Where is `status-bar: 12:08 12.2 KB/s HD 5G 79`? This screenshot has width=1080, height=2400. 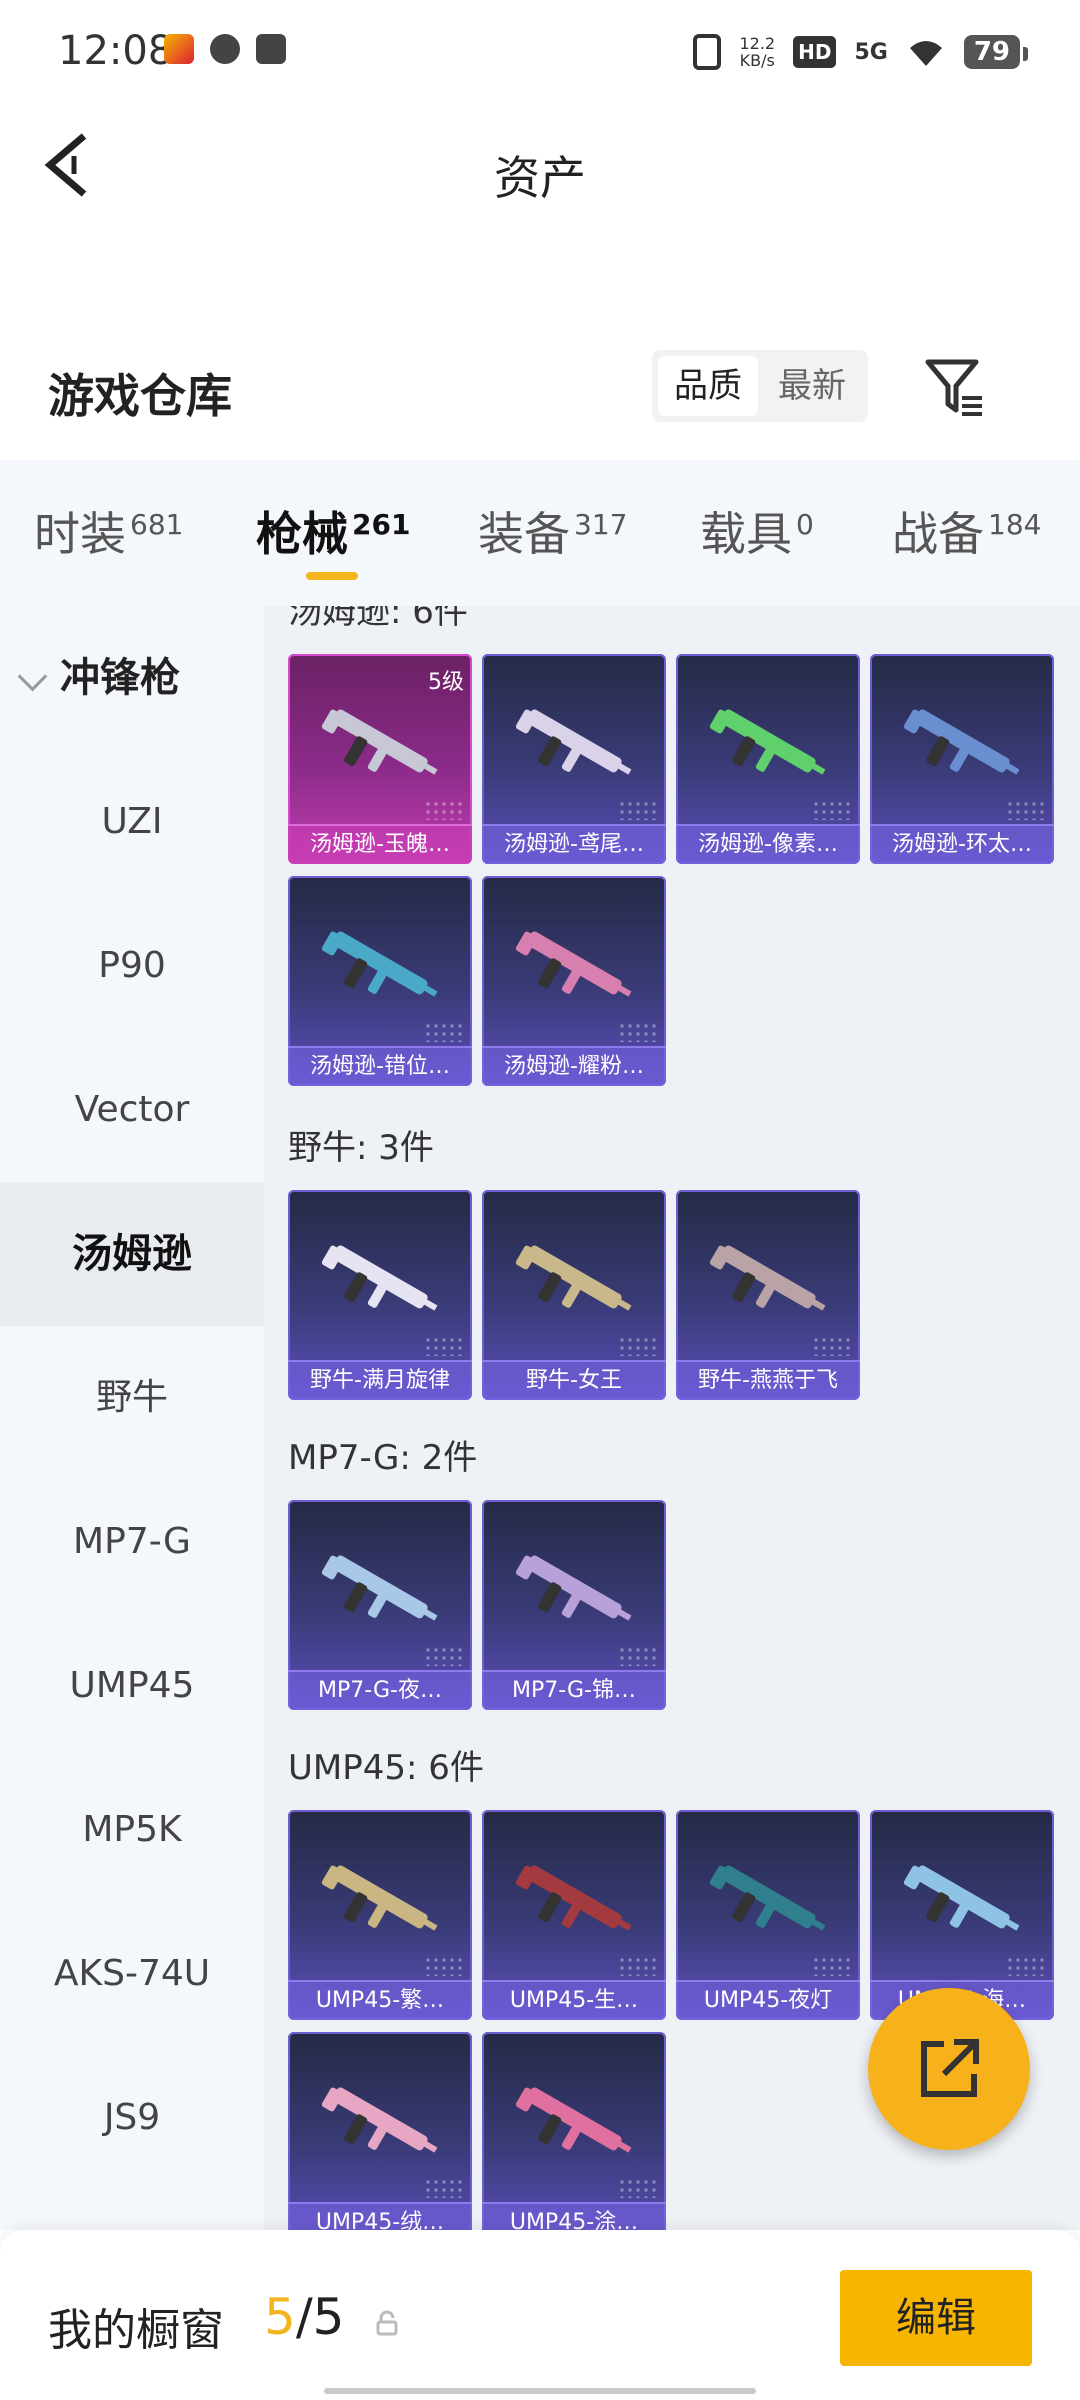
status-bar: 12:08 12.2 KB/s HD 5G 79 is located at coordinates (540, 50).